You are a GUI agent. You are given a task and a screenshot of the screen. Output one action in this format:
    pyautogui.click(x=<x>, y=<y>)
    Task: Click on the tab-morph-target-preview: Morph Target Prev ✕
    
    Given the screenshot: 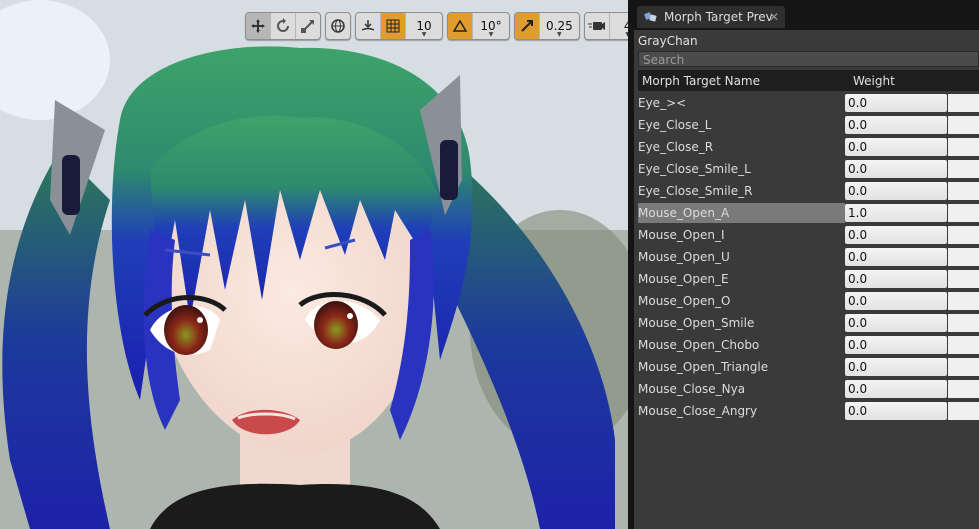 What is the action you would take?
    pyautogui.click(x=711, y=17)
    